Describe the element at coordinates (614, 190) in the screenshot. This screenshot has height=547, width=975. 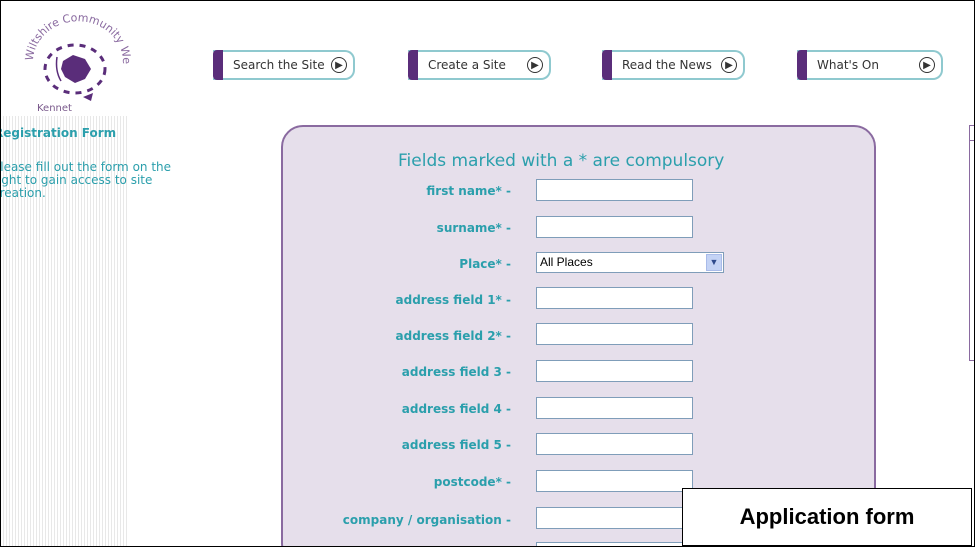
I see `first-name-input` at that location.